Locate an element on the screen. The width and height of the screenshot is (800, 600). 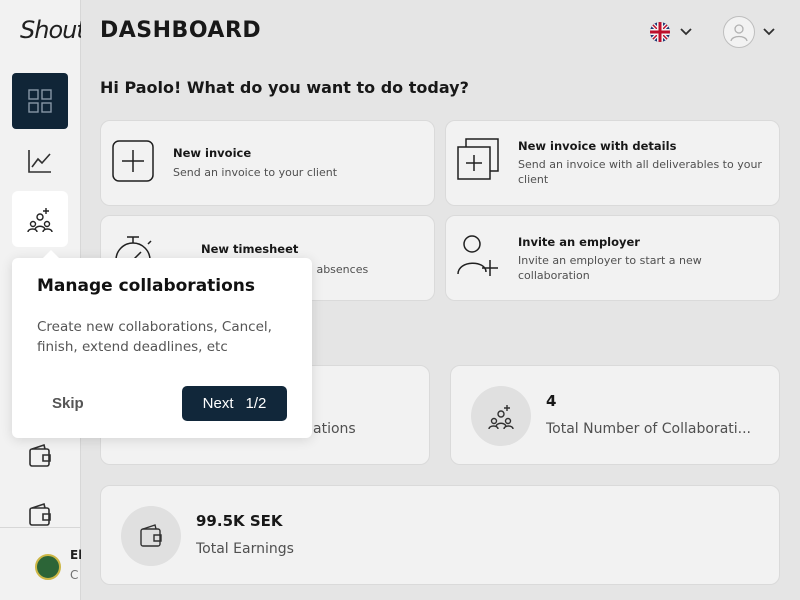
step-counter: 1/2 is located at coordinates (256, 403).